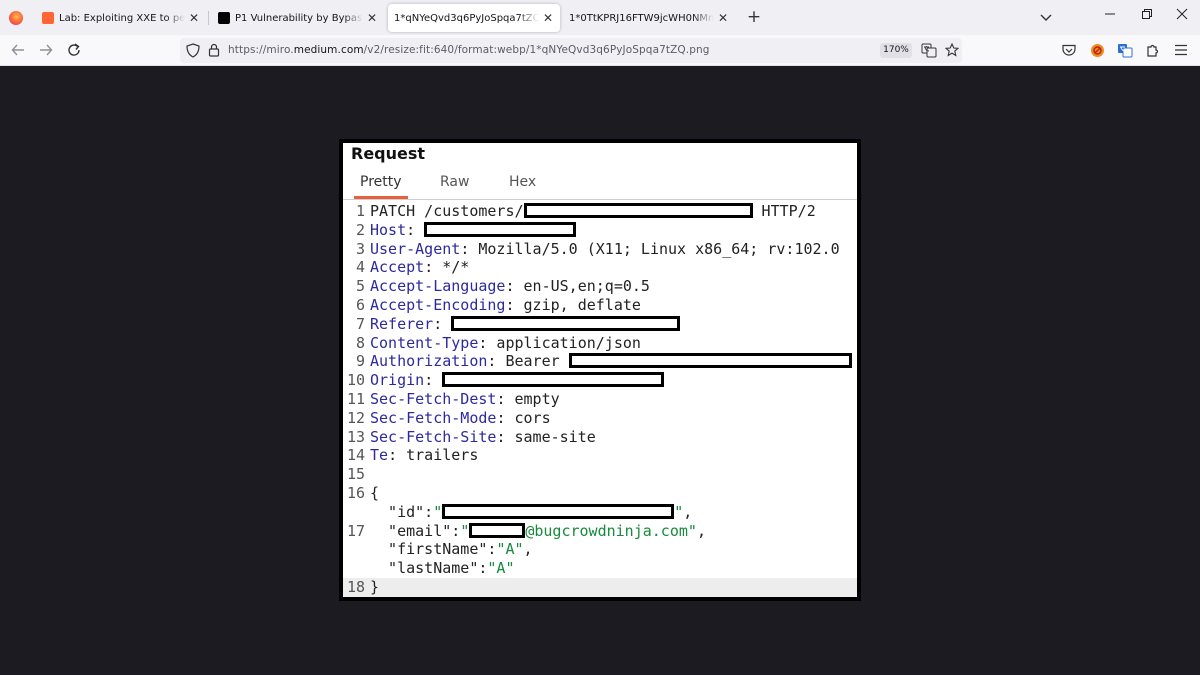 This screenshot has width=1200, height=675. Describe the element at coordinates (952, 50) in the screenshot. I see `bookmark-star-icon` at that location.